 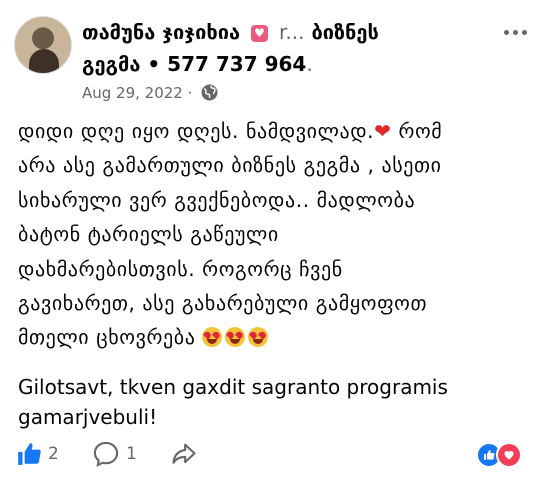 I want to click on post-header-line1: თამუნა ჯიჯიხია ♥ r... ბიზნეს, so click(x=292, y=32).